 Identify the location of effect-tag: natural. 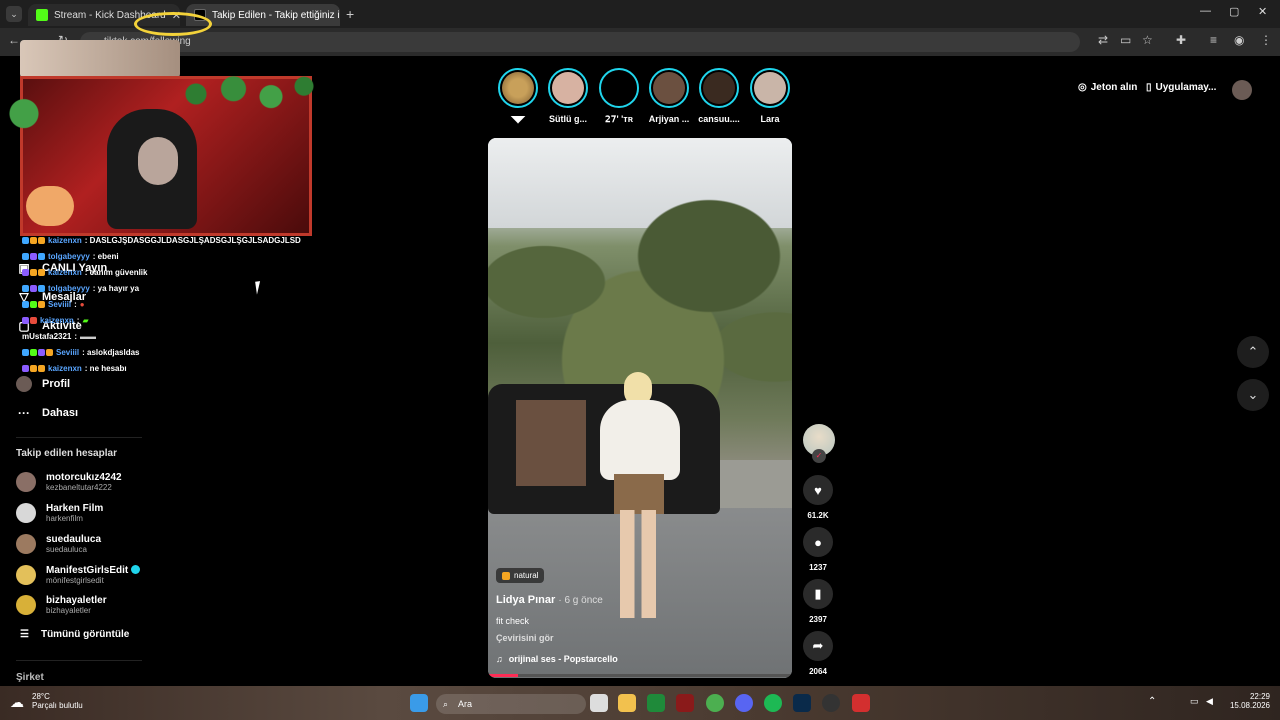
(520, 575).